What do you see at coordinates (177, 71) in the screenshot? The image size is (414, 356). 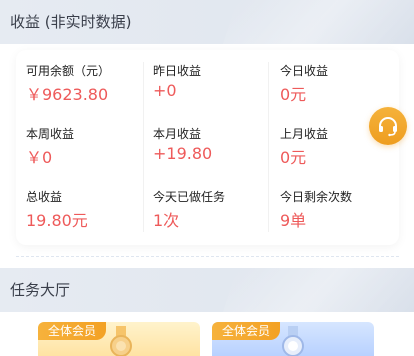 I see `stat-label: 昨日收益` at bounding box center [177, 71].